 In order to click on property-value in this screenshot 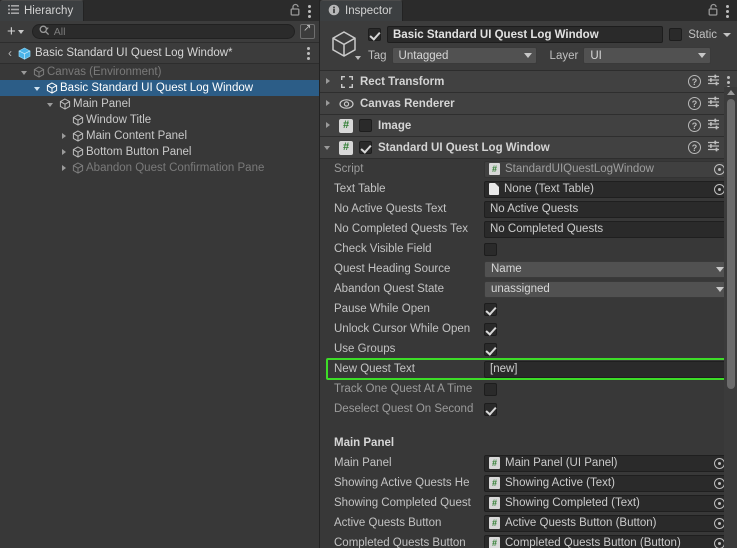, I will do `click(606, 249)`.